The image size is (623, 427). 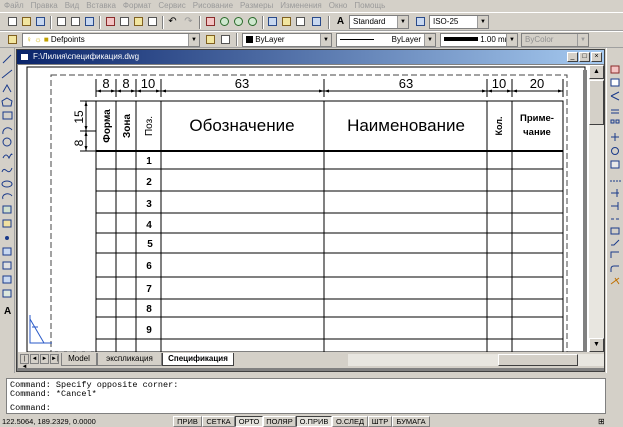 What do you see at coordinates (24, 362) in the screenshot?
I see `first-tab-button: |◄` at bounding box center [24, 362].